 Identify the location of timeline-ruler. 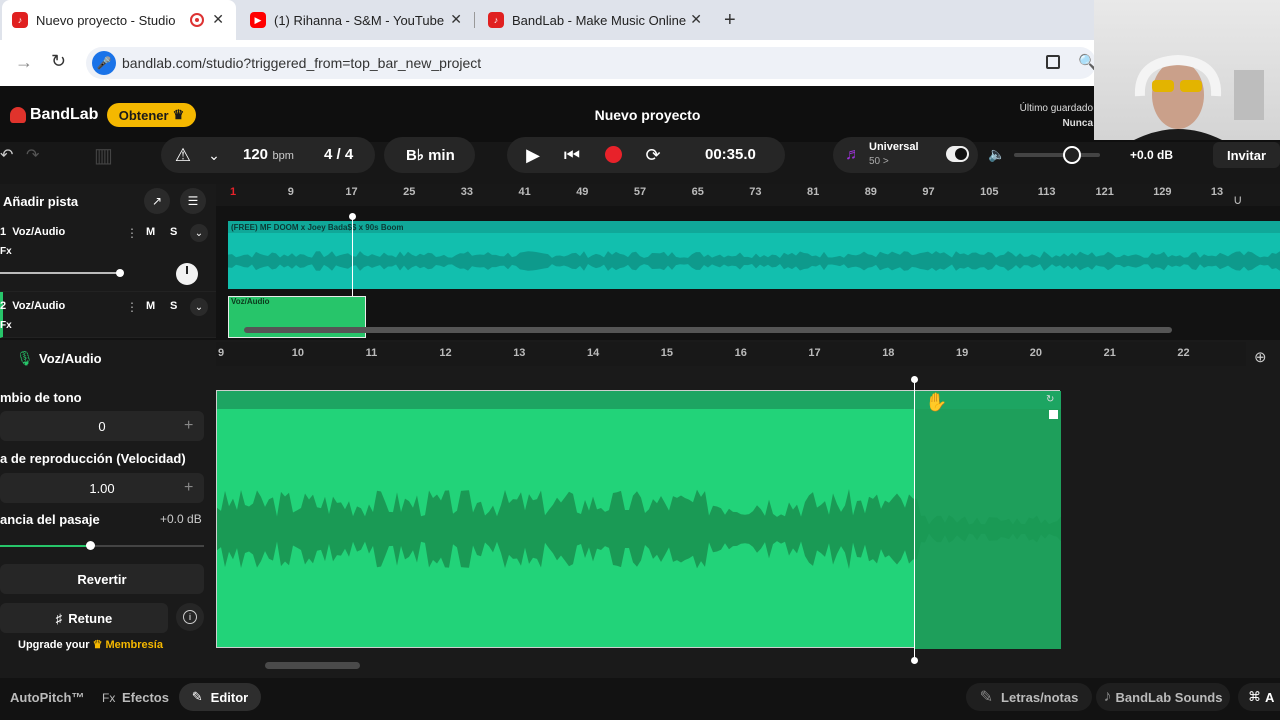
(748, 195).